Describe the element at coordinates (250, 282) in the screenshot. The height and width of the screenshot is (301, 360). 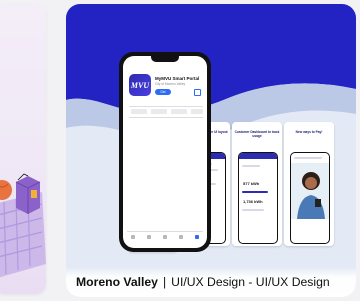
I see `project-disciplines: UI/UX Design - UI/UX Design` at that location.